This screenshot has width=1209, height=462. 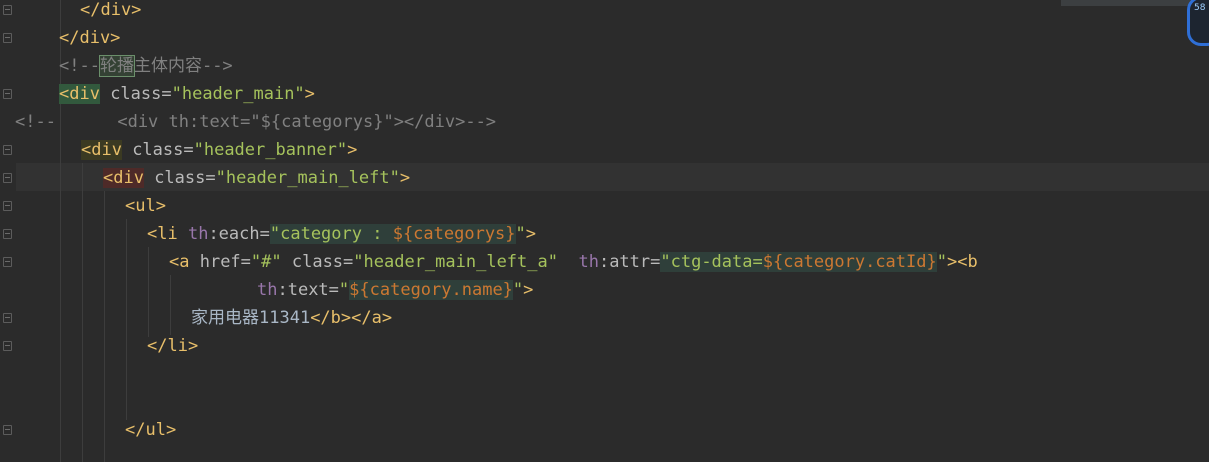 What do you see at coordinates (239, 234) in the screenshot?
I see `attr-name: :each=` at bounding box center [239, 234].